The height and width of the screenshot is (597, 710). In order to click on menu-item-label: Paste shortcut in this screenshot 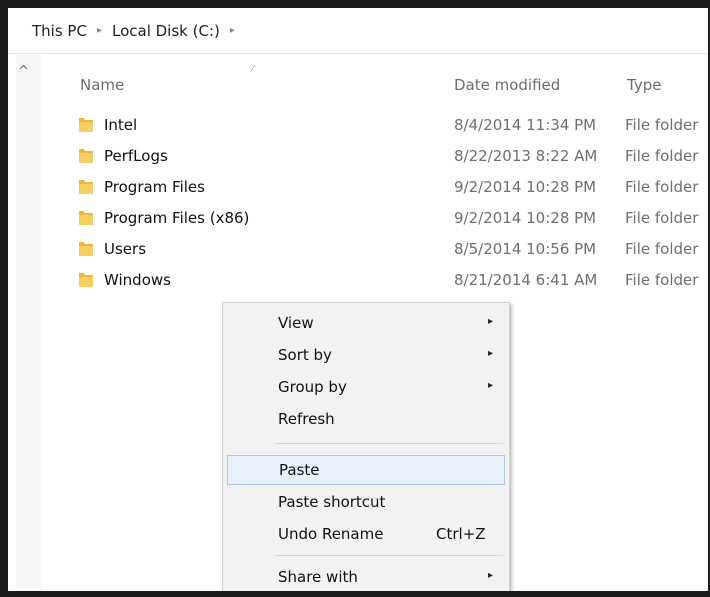, I will do `click(332, 502)`.